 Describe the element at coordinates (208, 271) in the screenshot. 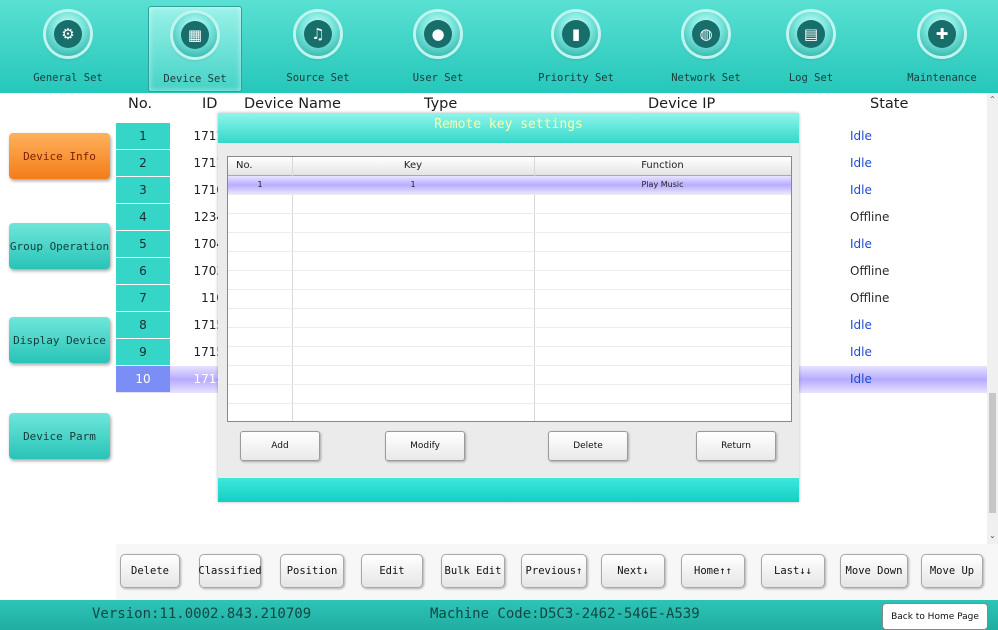

I see `row-id: 1703` at that location.